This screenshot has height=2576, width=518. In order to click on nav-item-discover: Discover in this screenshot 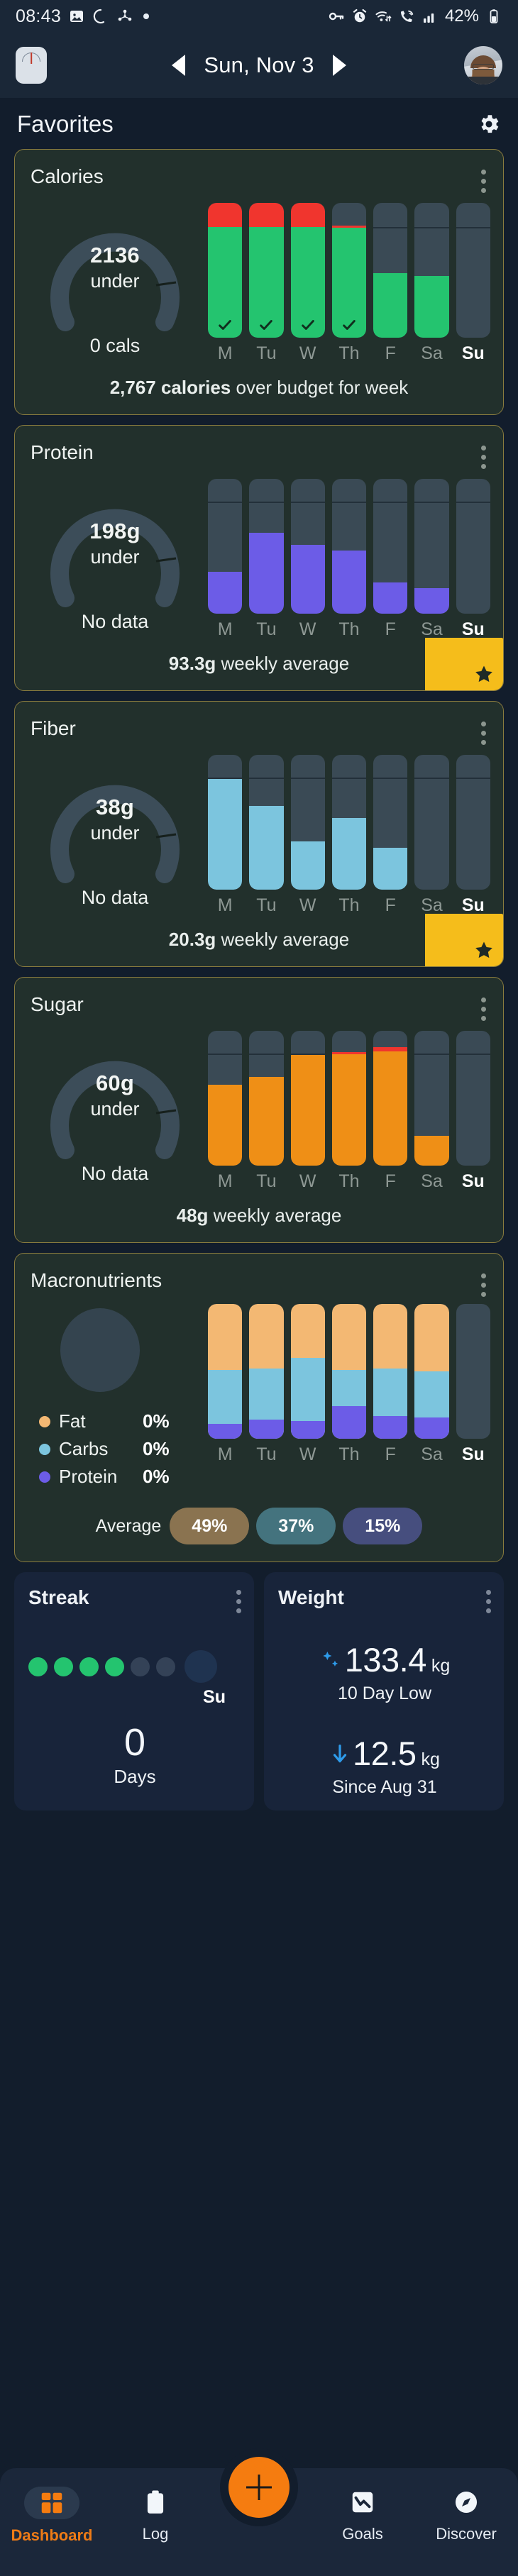, I will do `click(466, 2515)`.